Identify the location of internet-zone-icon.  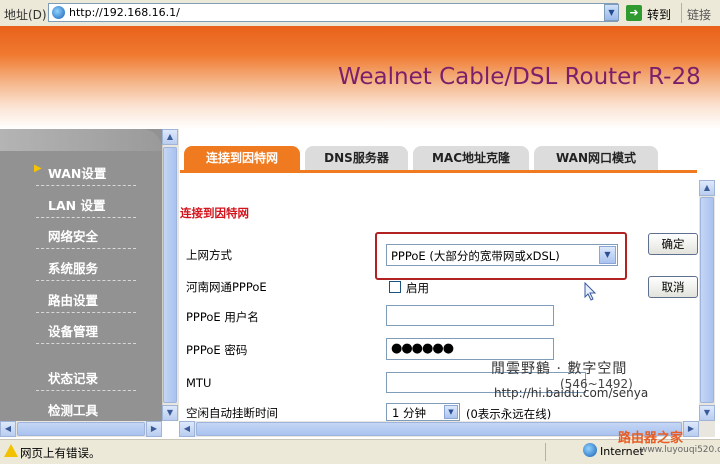
(590, 450).